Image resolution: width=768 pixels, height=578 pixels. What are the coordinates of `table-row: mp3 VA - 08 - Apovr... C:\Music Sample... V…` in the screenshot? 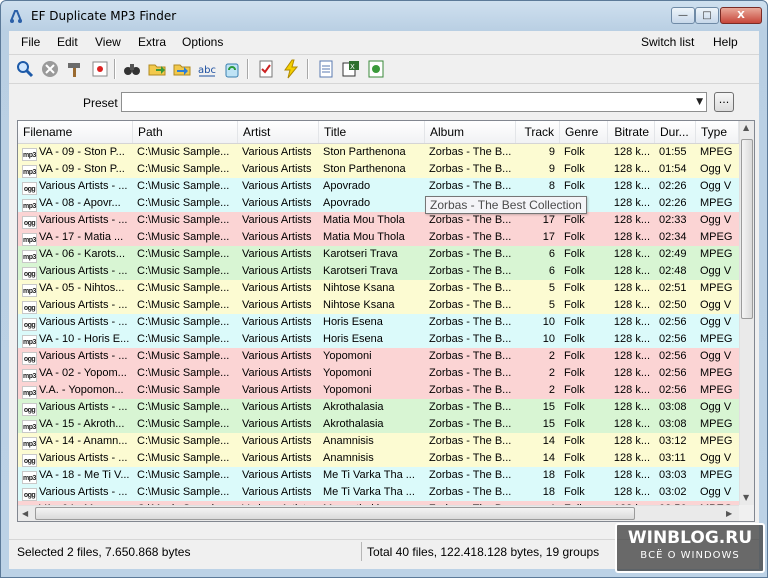 It's located at (378, 203).